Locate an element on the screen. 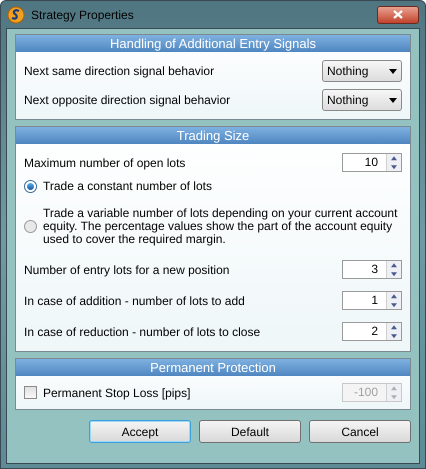 The height and width of the screenshot is (469, 426). setting-label: Next same direction signal behavior is located at coordinates (119, 71).